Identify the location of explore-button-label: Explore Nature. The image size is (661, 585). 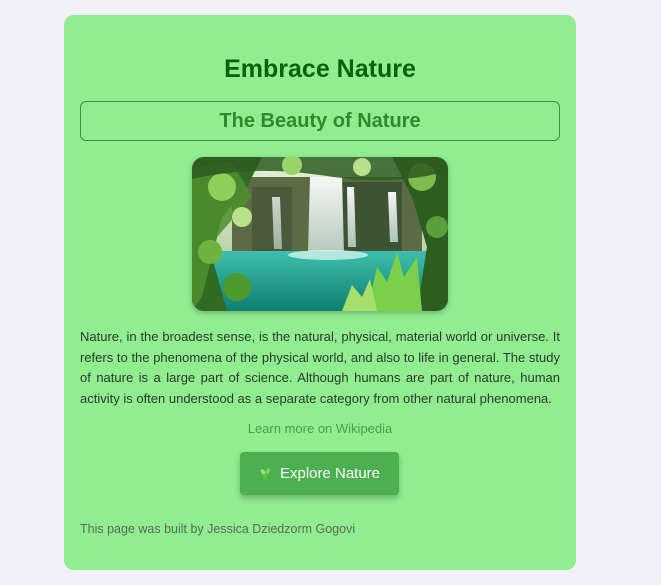
(330, 473).